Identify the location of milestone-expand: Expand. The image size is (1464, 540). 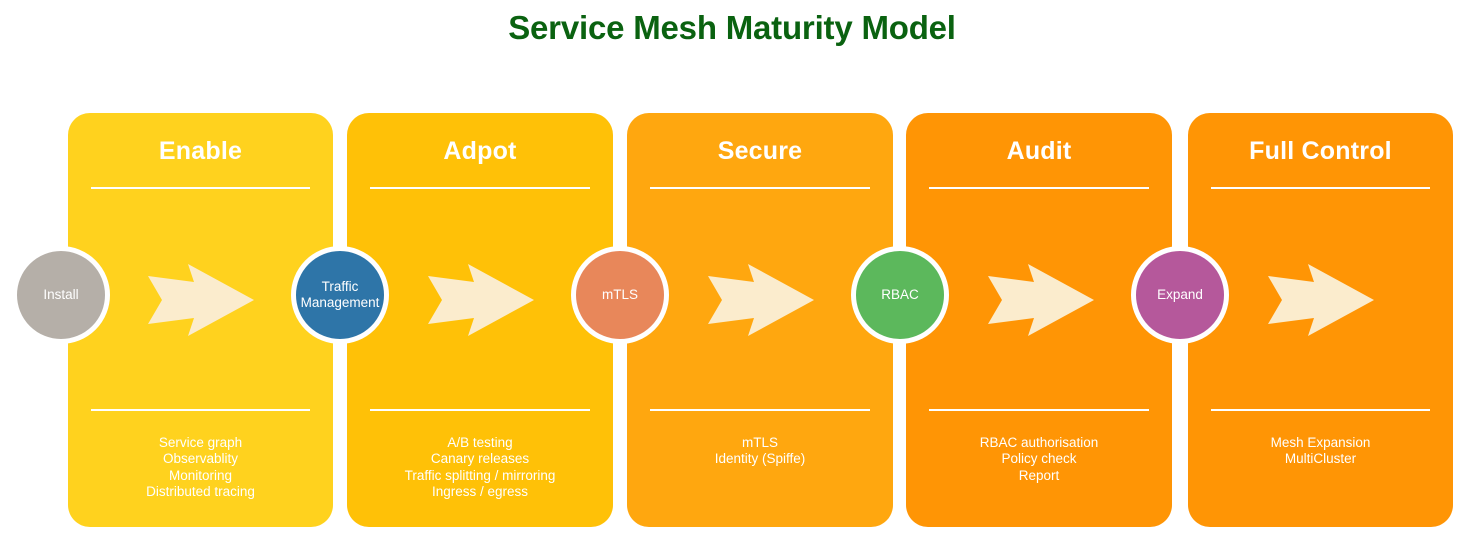
(1180, 295).